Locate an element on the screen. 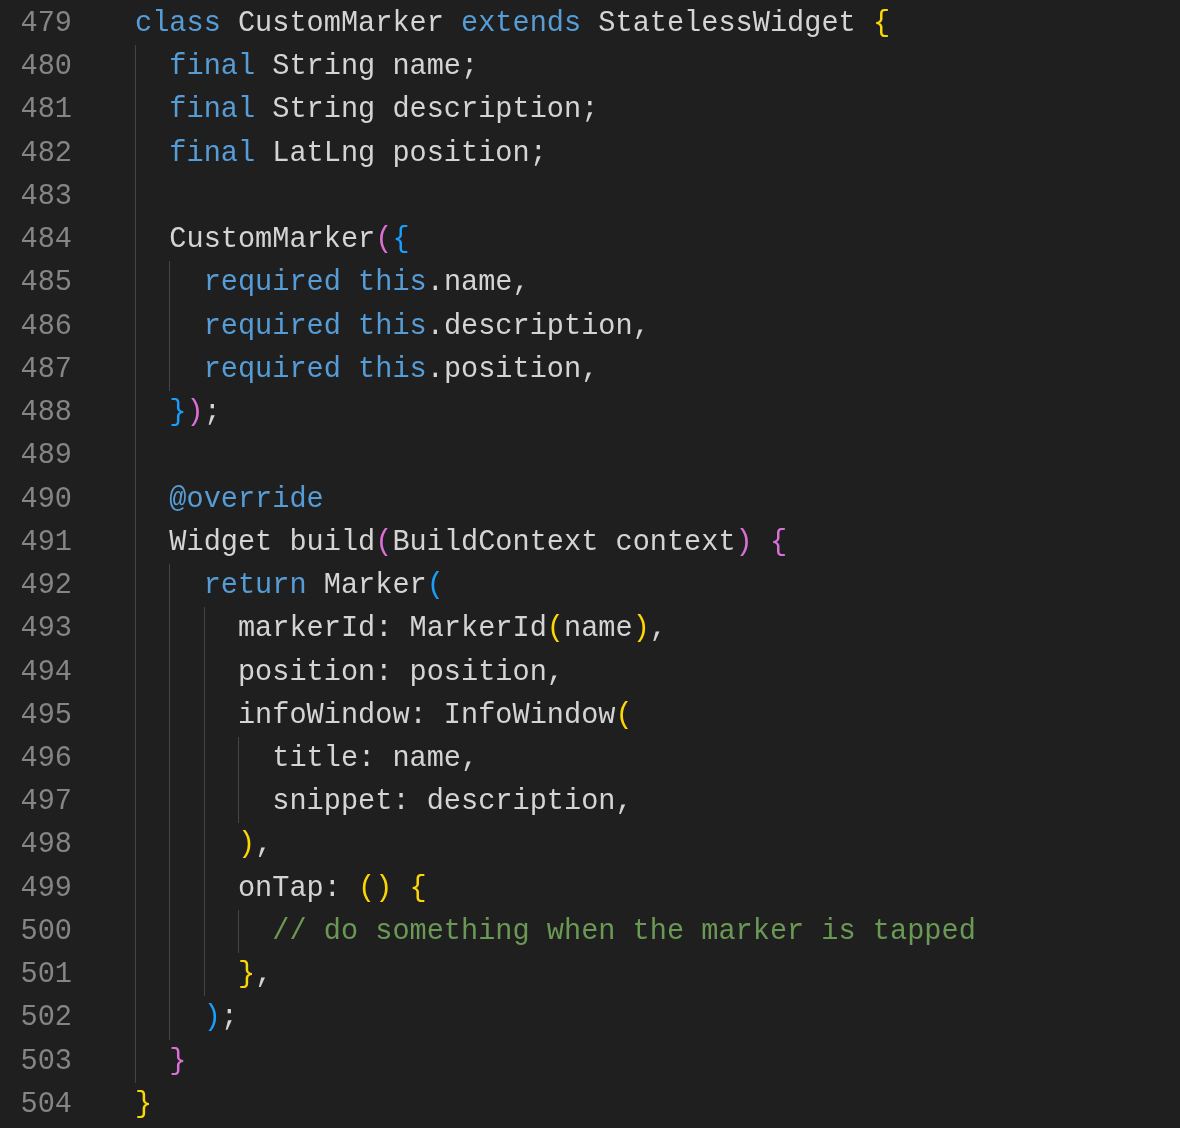 The height and width of the screenshot is (1128, 1180). code-line: return Marker( is located at coordinates (323, 586).